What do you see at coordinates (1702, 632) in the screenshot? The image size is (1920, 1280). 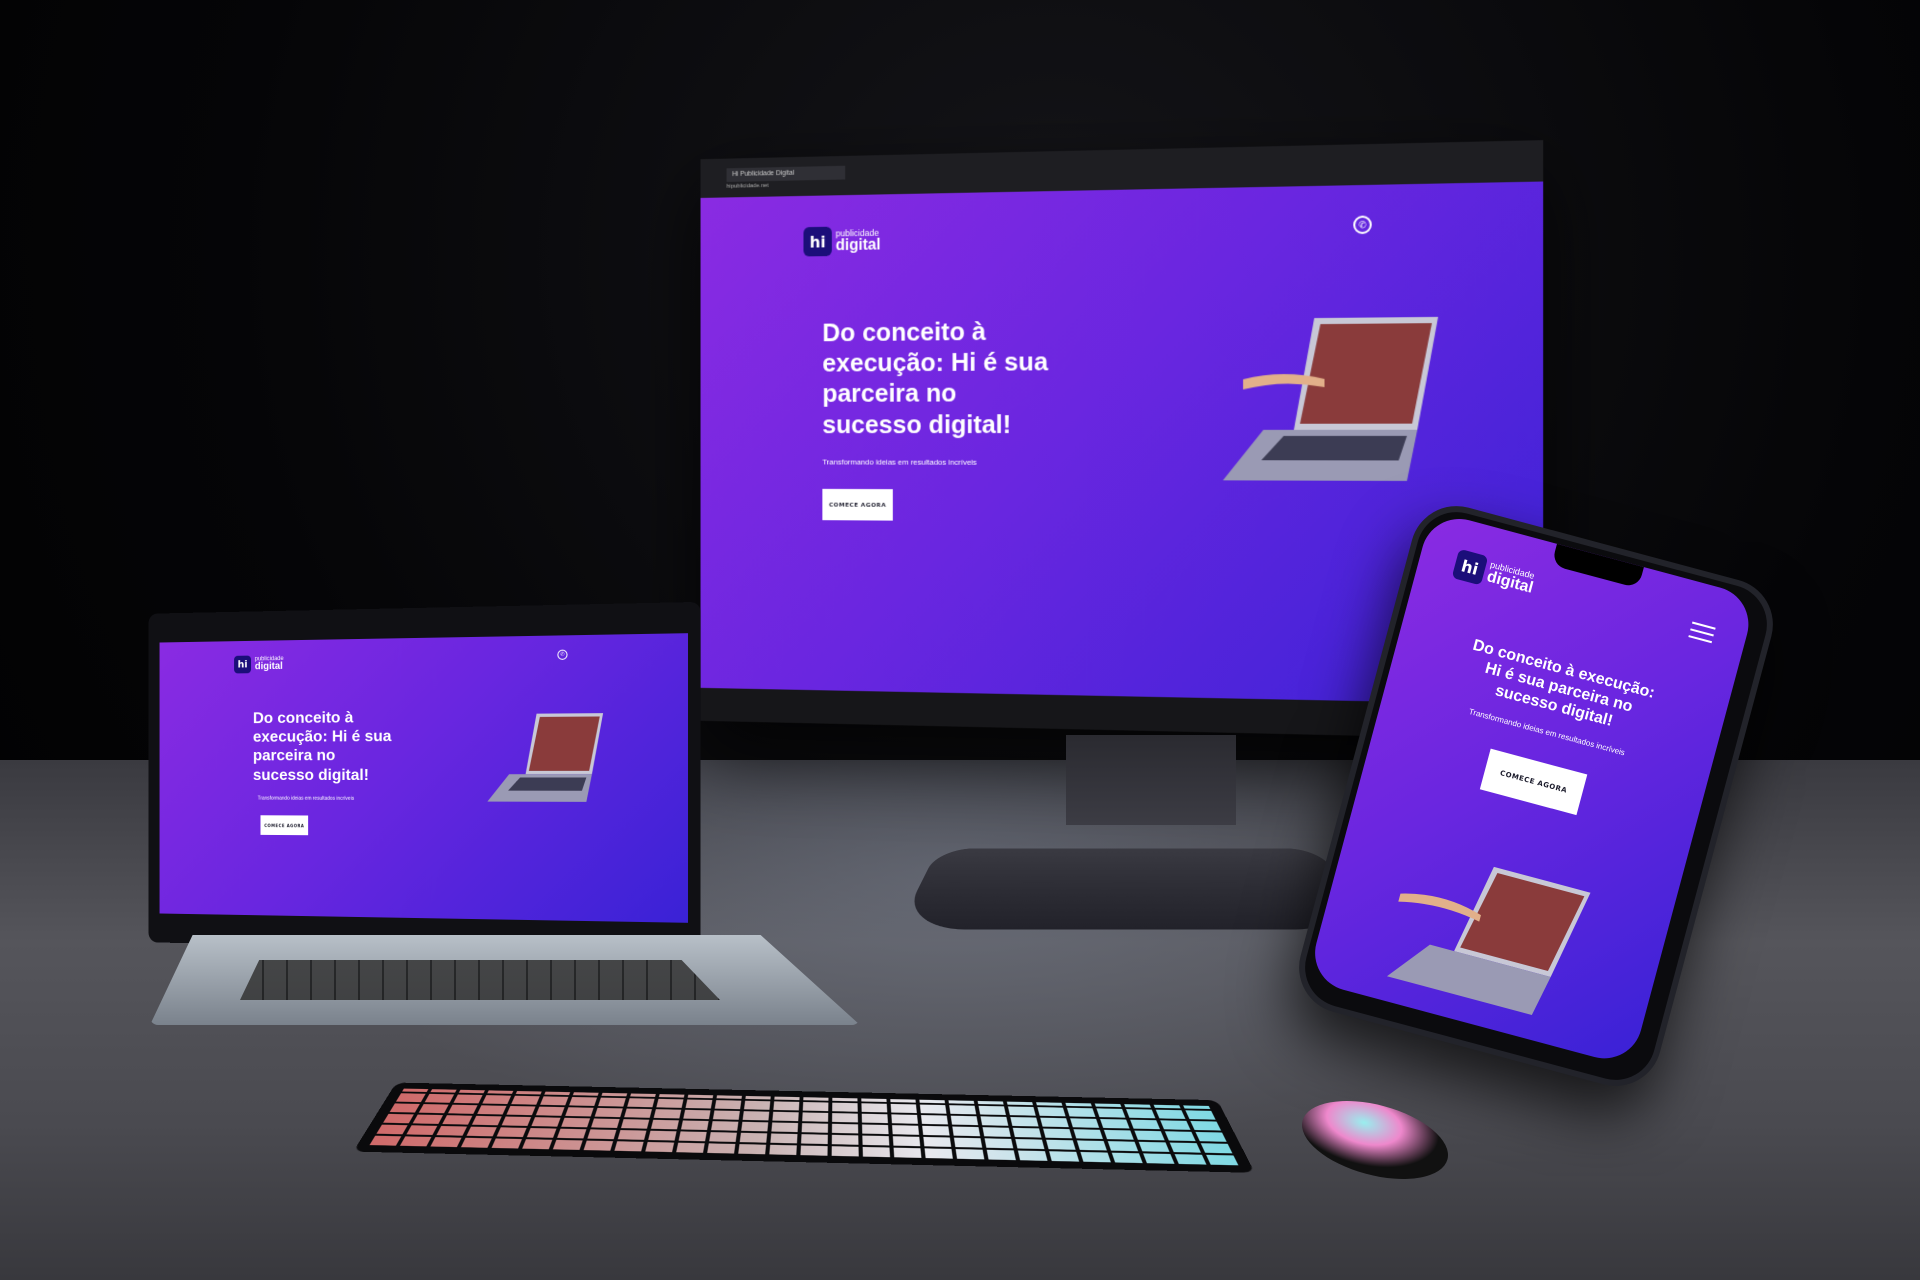 I see `hamburger-menu-icon` at bounding box center [1702, 632].